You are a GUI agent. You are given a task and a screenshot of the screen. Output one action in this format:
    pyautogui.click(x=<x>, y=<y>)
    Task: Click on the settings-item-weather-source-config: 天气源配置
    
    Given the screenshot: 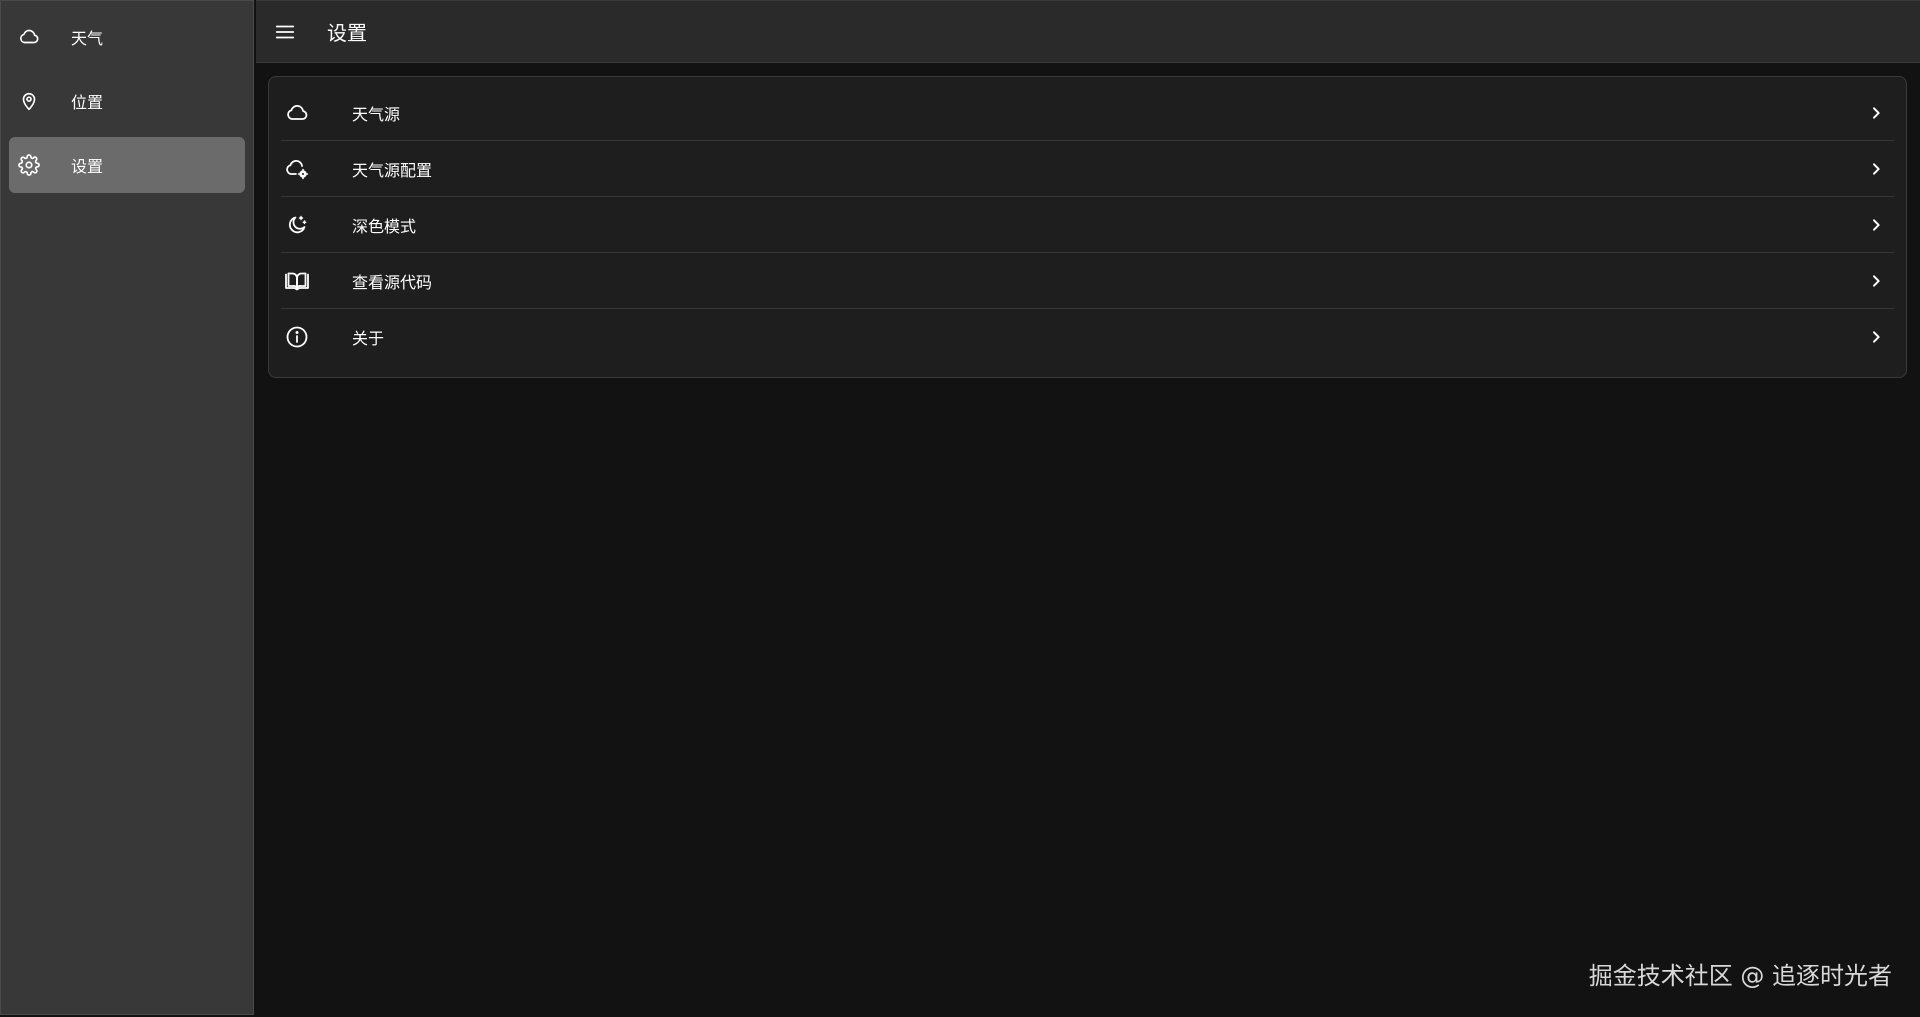 What is the action you would take?
    pyautogui.click(x=1087, y=169)
    